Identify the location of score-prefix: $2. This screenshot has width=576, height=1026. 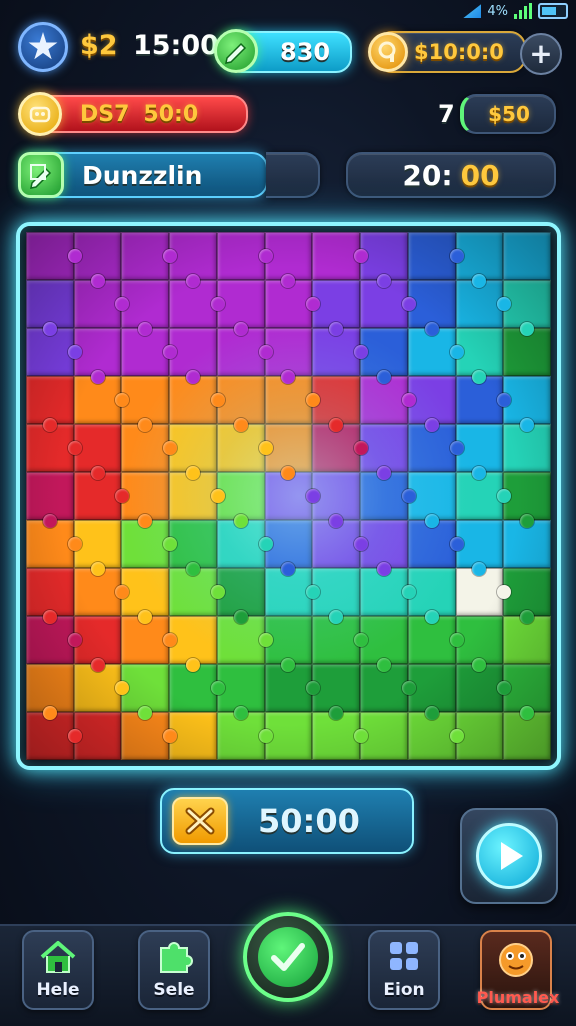
(99, 45).